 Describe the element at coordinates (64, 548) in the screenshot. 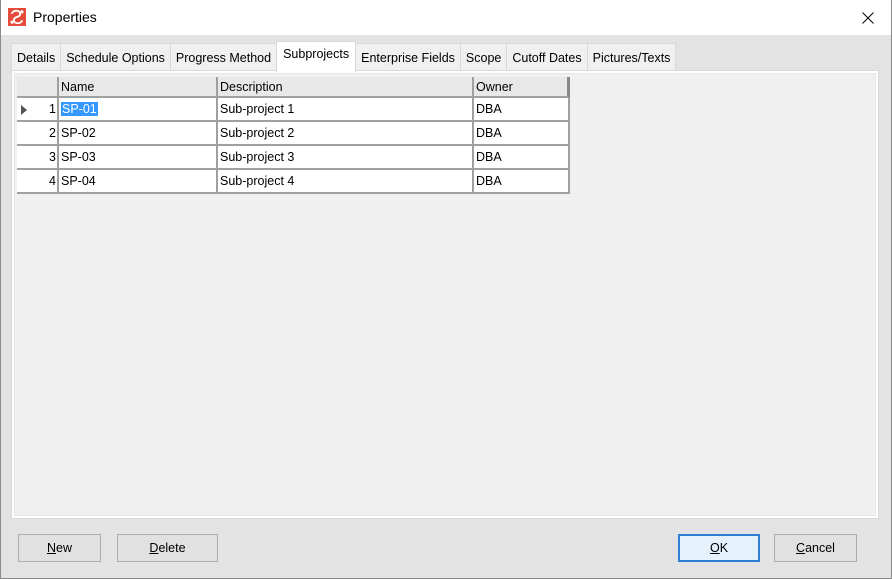

I see `button-label: ew` at that location.